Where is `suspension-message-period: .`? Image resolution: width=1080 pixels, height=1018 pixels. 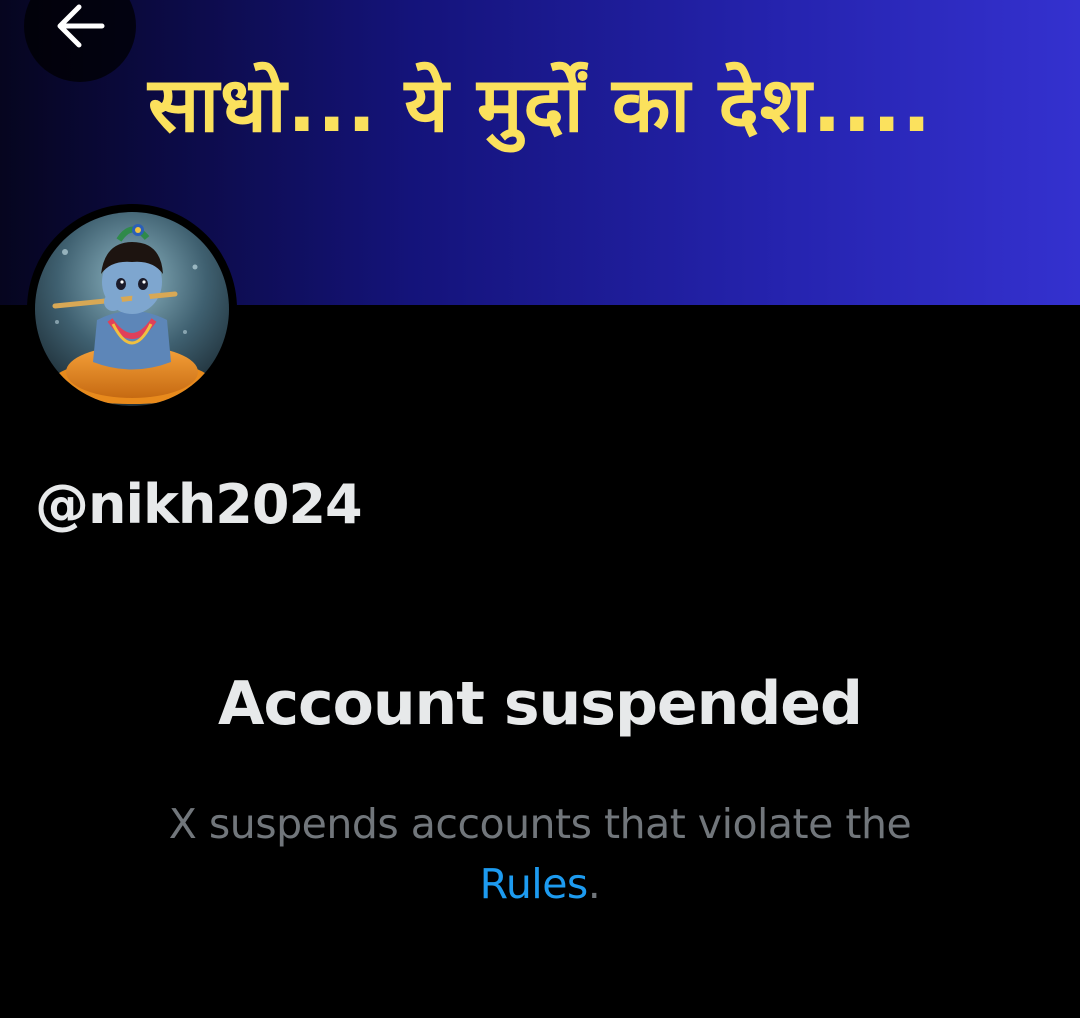
suspension-message-period: . is located at coordinates (594, 884).